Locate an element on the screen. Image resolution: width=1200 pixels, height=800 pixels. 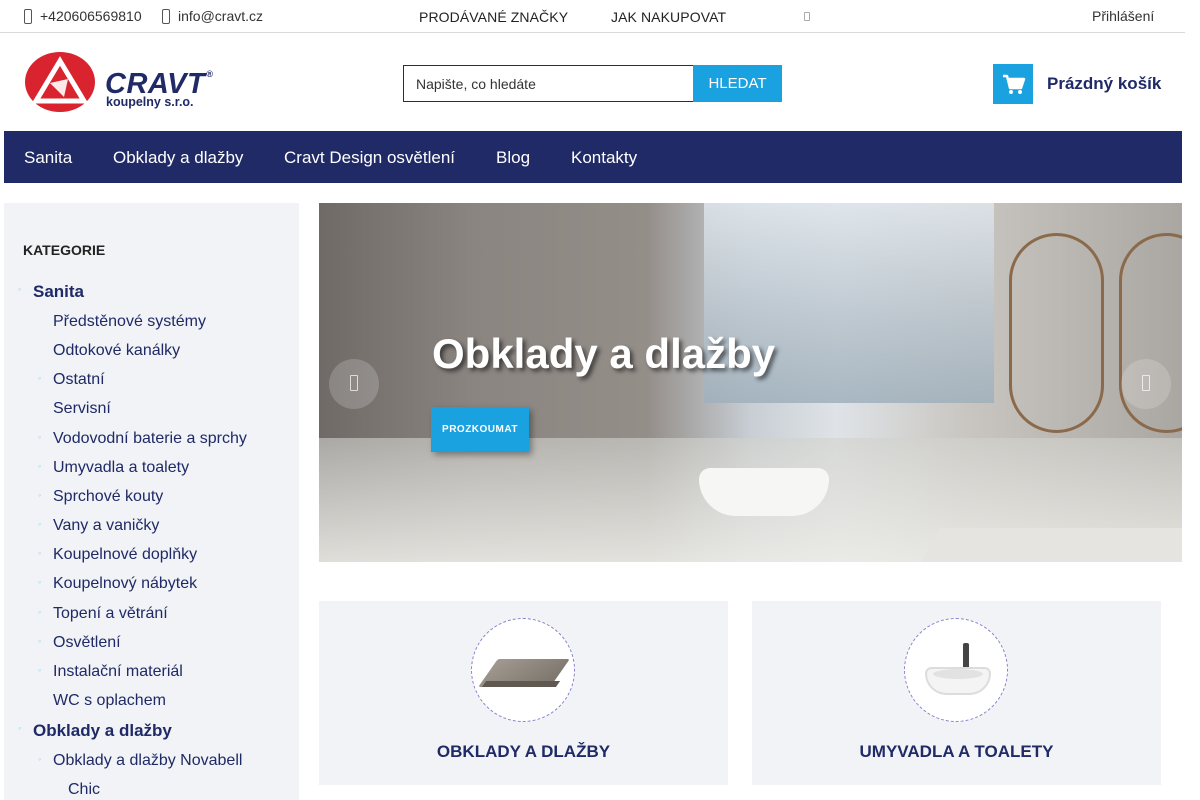
sidebar-item-odtokove: Odtokové kanálky is located at coordinates (116, 351).